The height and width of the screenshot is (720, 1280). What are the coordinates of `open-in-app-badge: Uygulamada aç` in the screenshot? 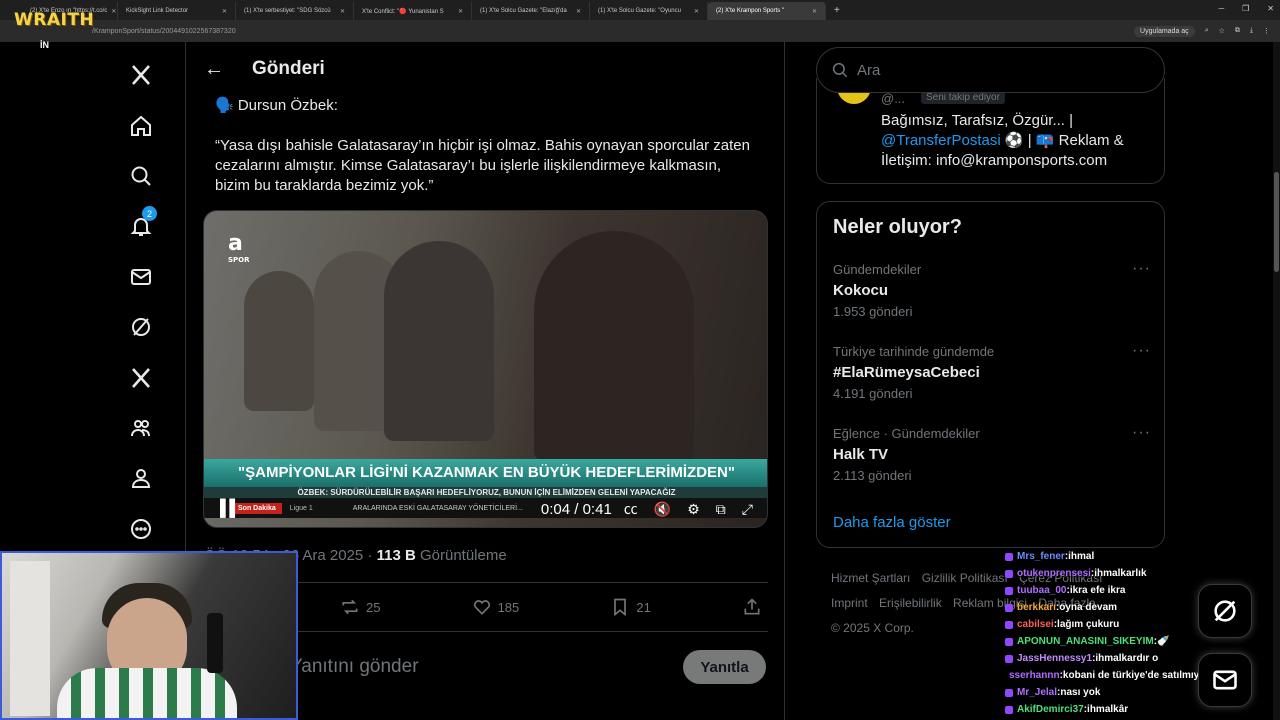 It's located at (1164, 31).